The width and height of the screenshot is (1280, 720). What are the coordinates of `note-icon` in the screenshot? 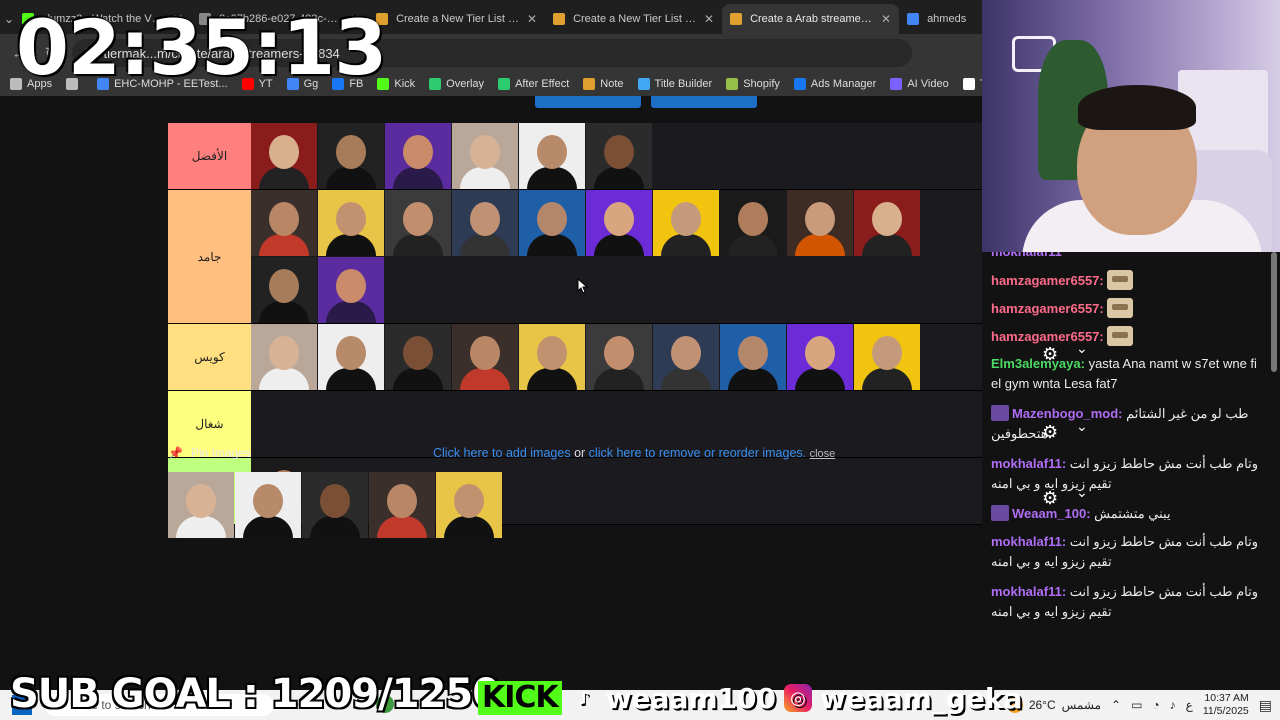 It's located at (589, 84).